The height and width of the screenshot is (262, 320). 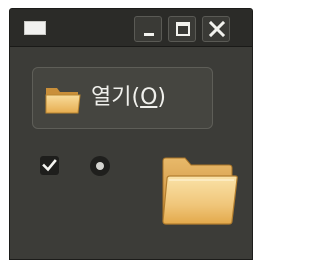 I want to click on radio-button, so click(x=100, y=166).